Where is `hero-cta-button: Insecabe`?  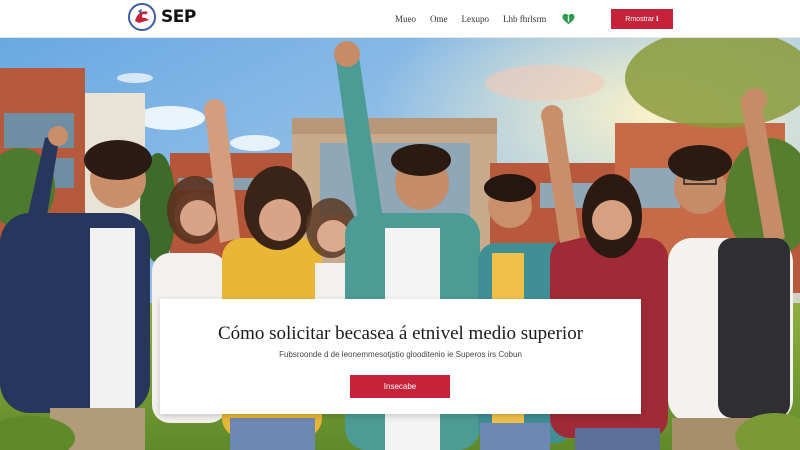
hero-cta-button: Insecabe is located at coordinates (400, 386).